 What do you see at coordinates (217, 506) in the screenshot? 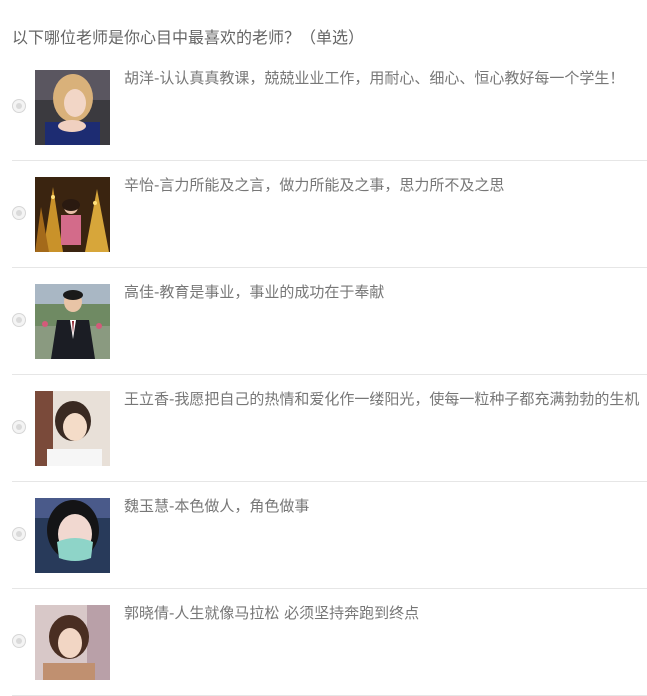
I see `option-label: 魏玉慧-本色做人，角色做事` at bounding box center [217, 506].